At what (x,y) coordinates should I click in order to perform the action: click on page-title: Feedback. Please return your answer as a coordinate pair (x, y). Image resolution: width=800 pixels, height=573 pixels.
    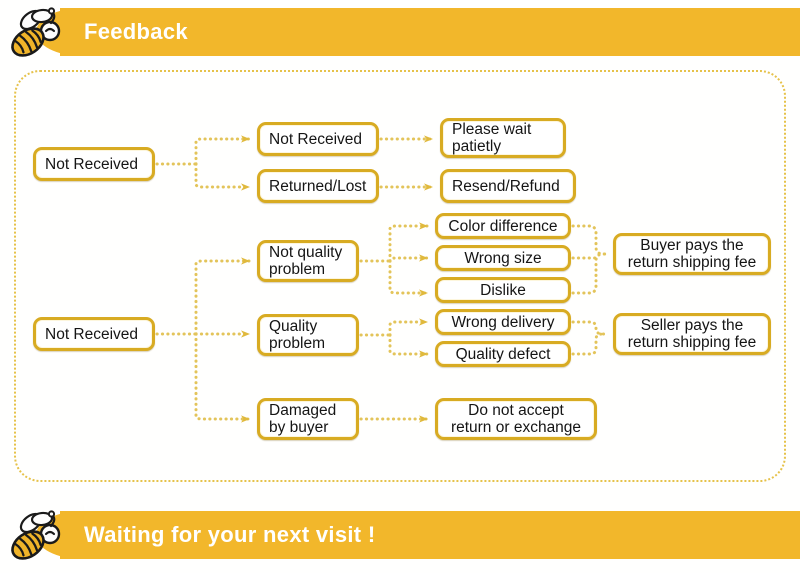
    Looking at the image, I should click on (136, 31).